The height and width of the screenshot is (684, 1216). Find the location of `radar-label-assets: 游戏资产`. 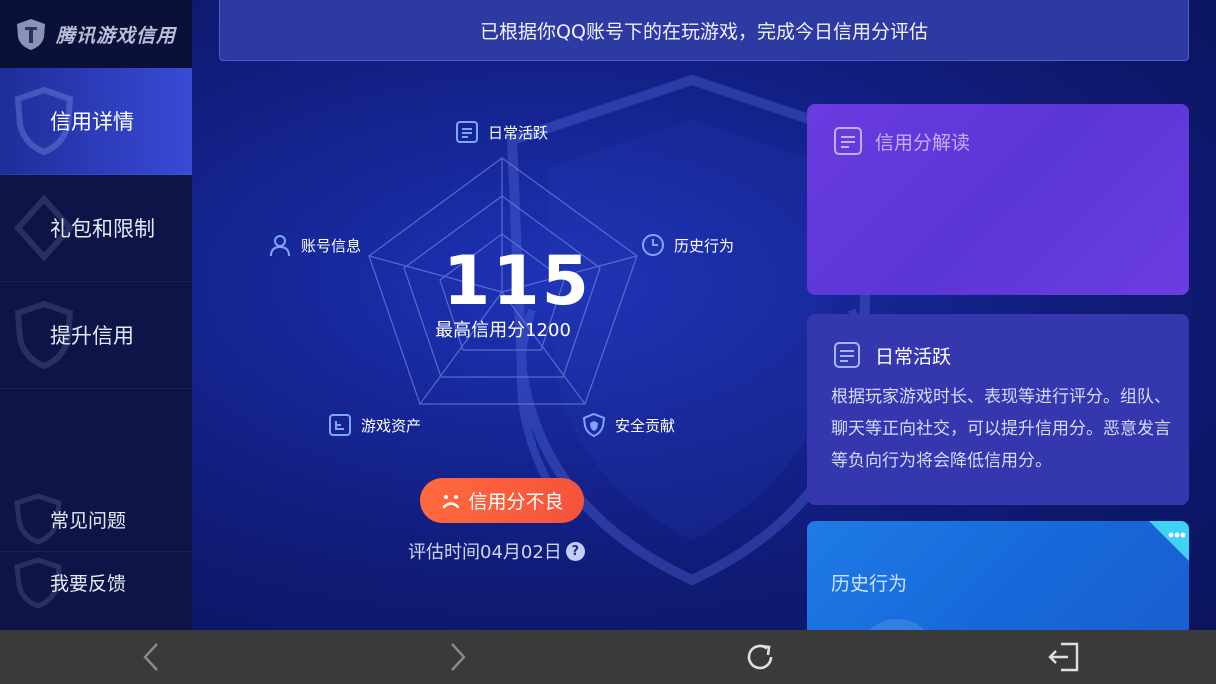

radar-label-assets: 游戏资产 is located at coordinates (374, 425).